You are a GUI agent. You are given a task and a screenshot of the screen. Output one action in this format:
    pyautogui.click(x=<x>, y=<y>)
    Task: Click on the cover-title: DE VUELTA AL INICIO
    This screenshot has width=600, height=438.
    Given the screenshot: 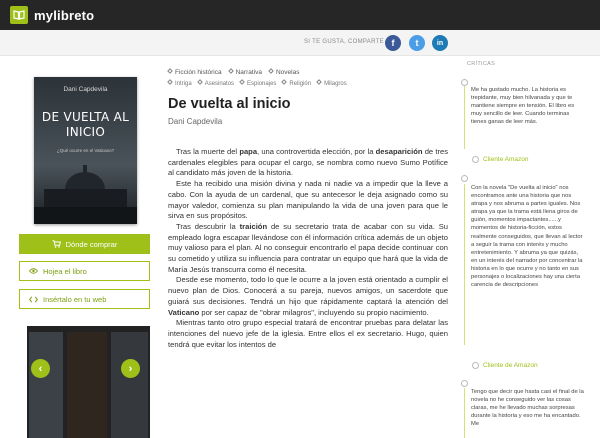 What is the action you would take?
    pyautogui.click(x=85, y=125)
    